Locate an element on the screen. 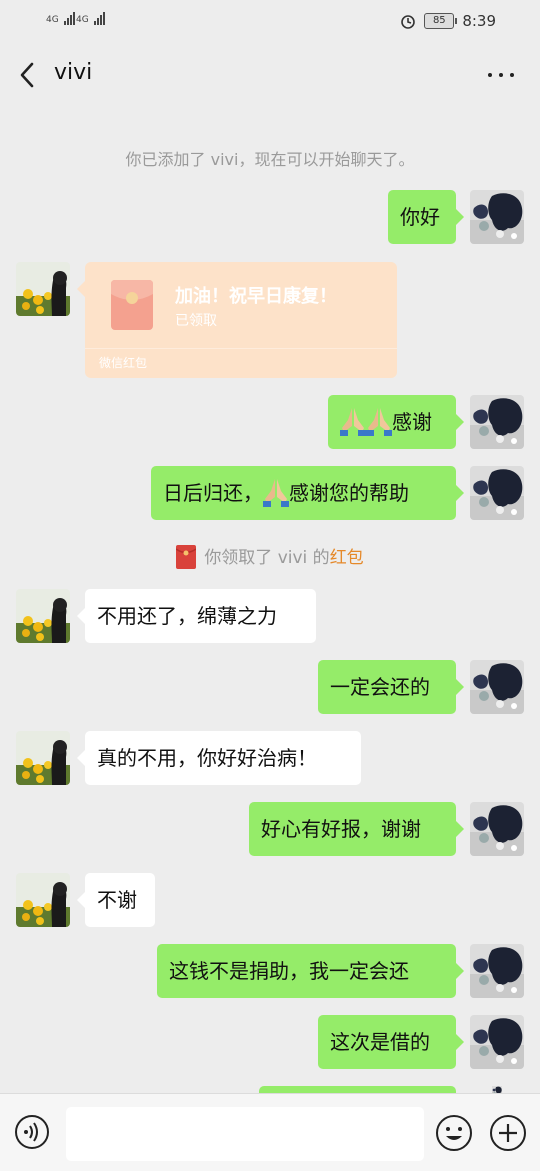 The image size is (540, 1171). message-bubble-outgoing: 日后归还， 感谢您的帮助 is located at coordinates (307, 493).